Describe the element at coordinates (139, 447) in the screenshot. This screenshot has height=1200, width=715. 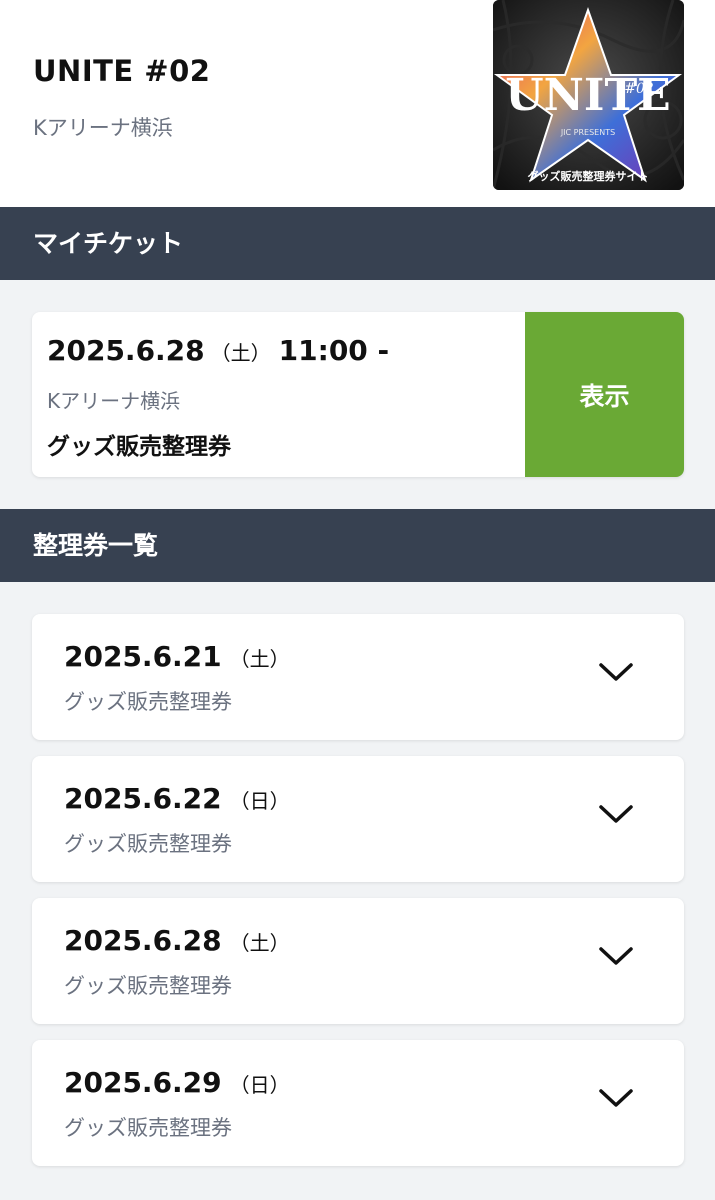
I see `ticket-type: グッズ販売整理券` at that location.